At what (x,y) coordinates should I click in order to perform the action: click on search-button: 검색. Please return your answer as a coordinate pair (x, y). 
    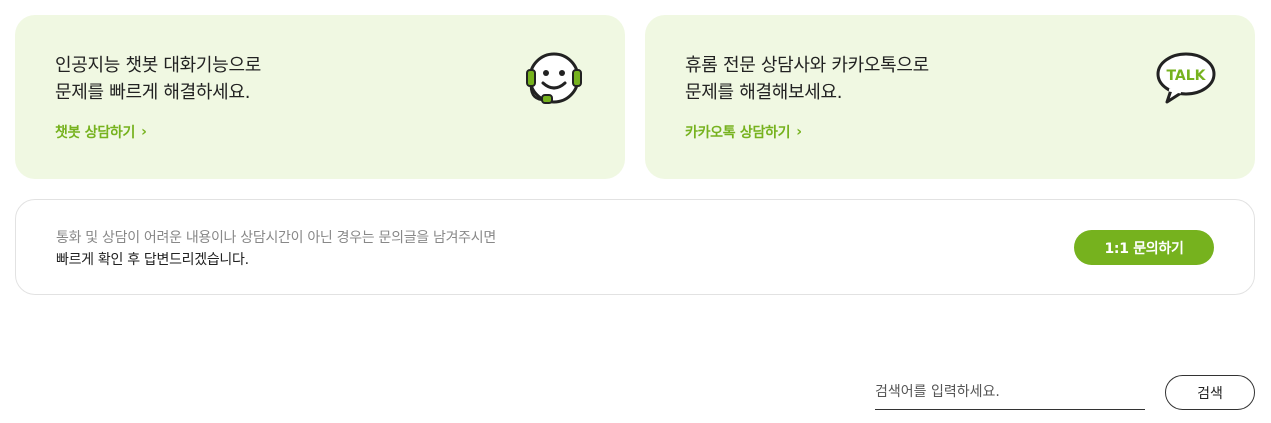
    Looking at the image, I should click on (1210, 392).